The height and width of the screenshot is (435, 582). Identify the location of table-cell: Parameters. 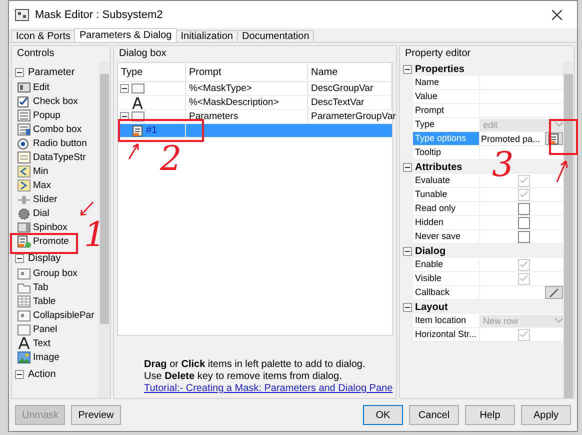
(247, 116).